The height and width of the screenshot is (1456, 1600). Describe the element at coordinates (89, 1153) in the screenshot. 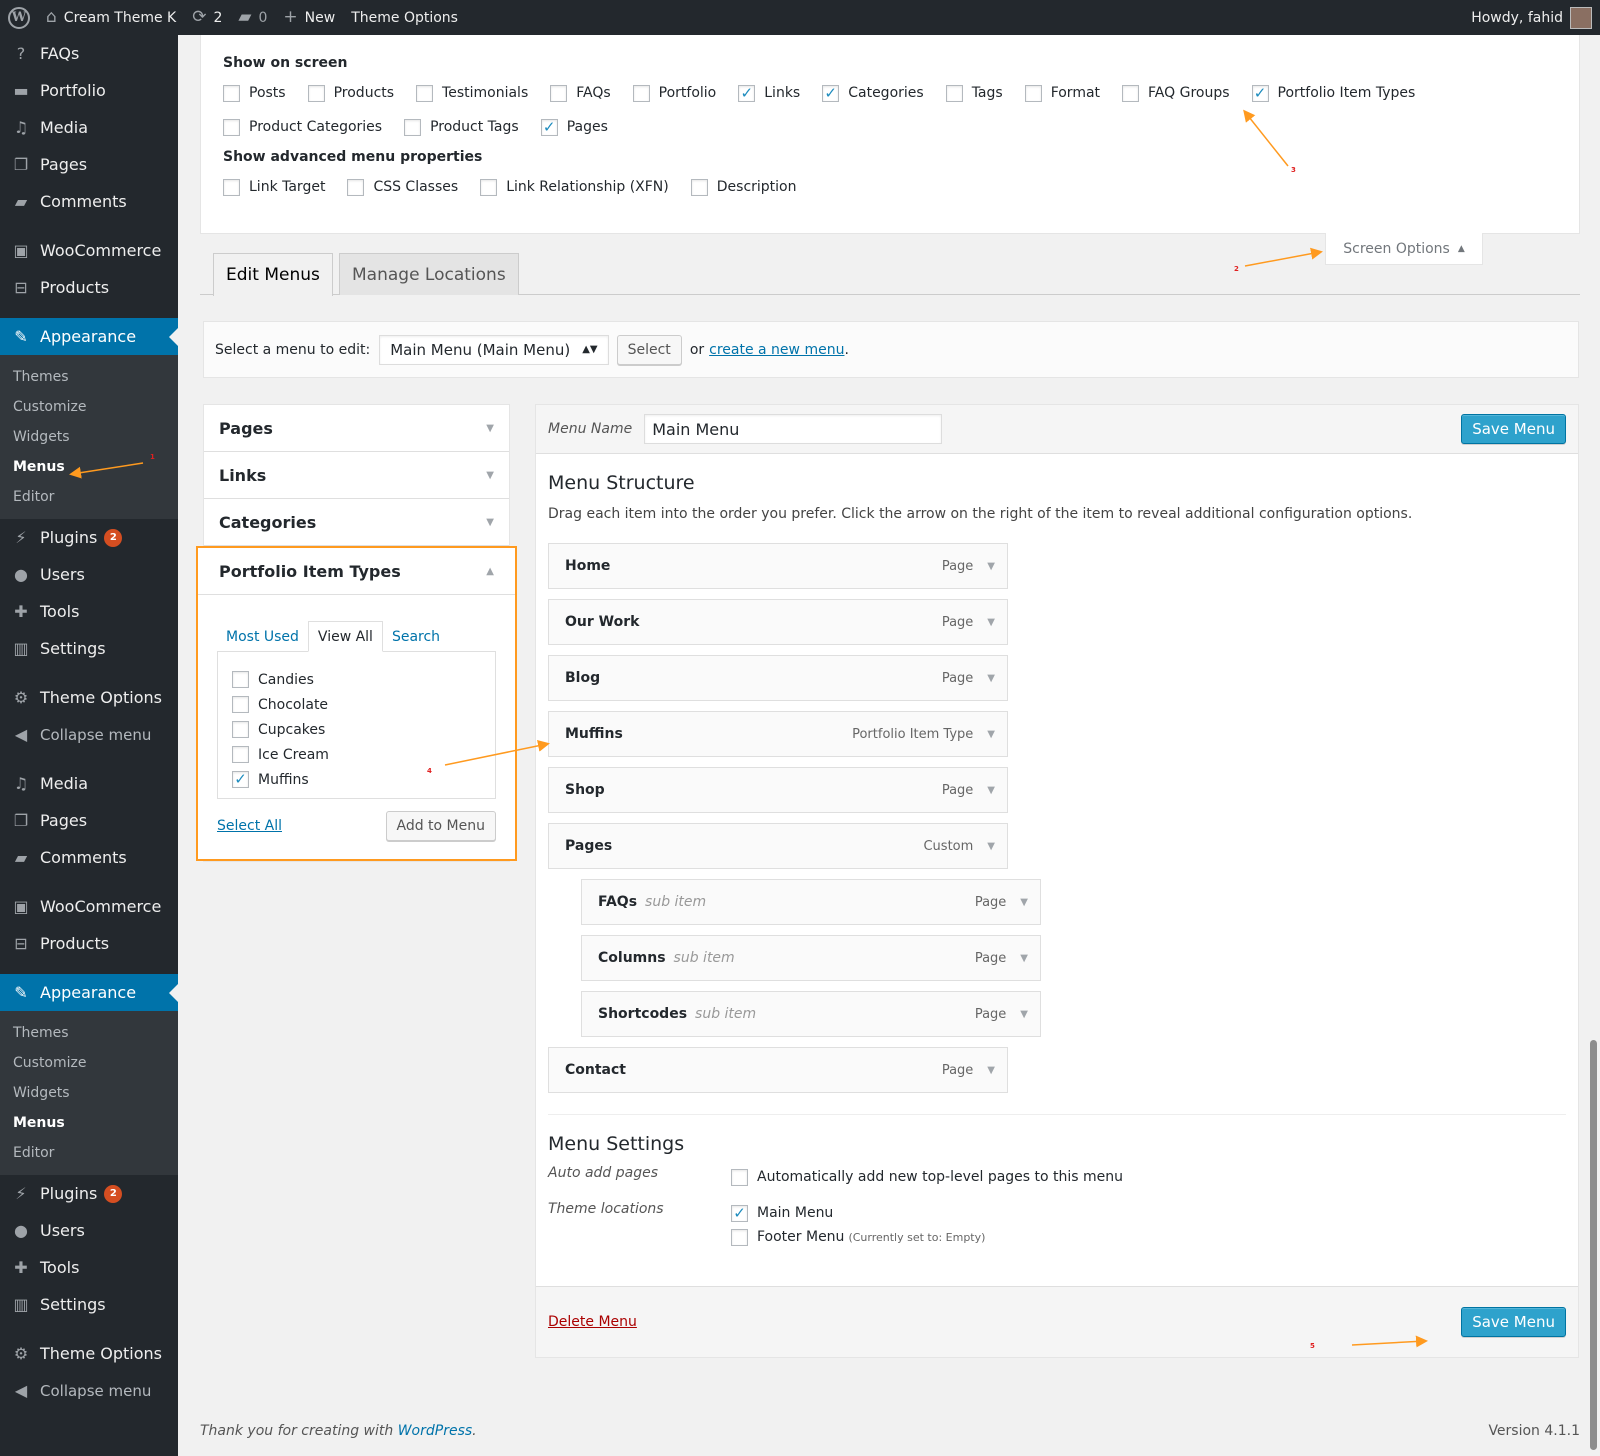

I see `submenu-editor-2: Editor` at that location.